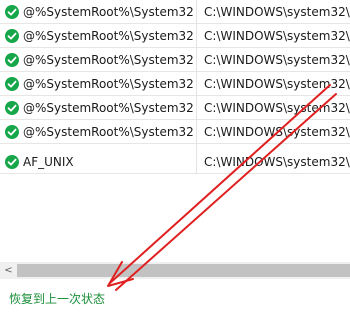  I want to click on list-item: AF_UNIX C:\WINDOWS\system32\m, so click(175, 162).